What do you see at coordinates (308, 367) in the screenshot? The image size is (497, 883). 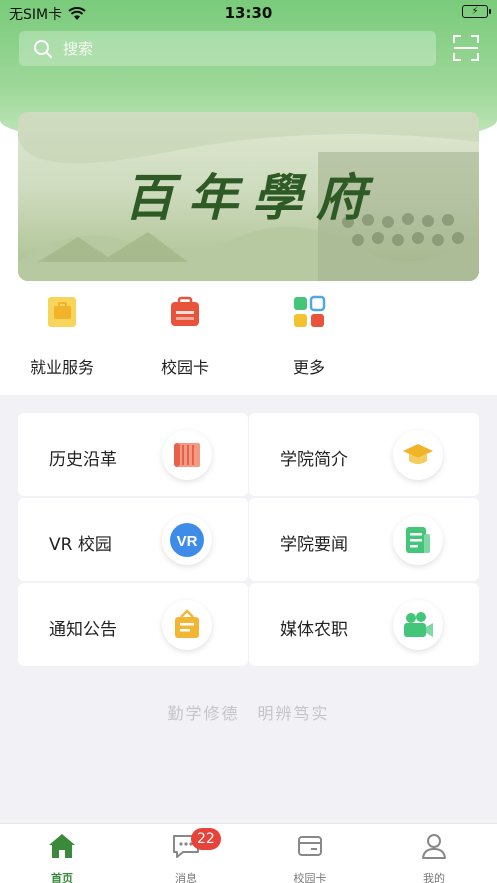 I see `quick-action-label: 更多` at bounding box center [308, 367].